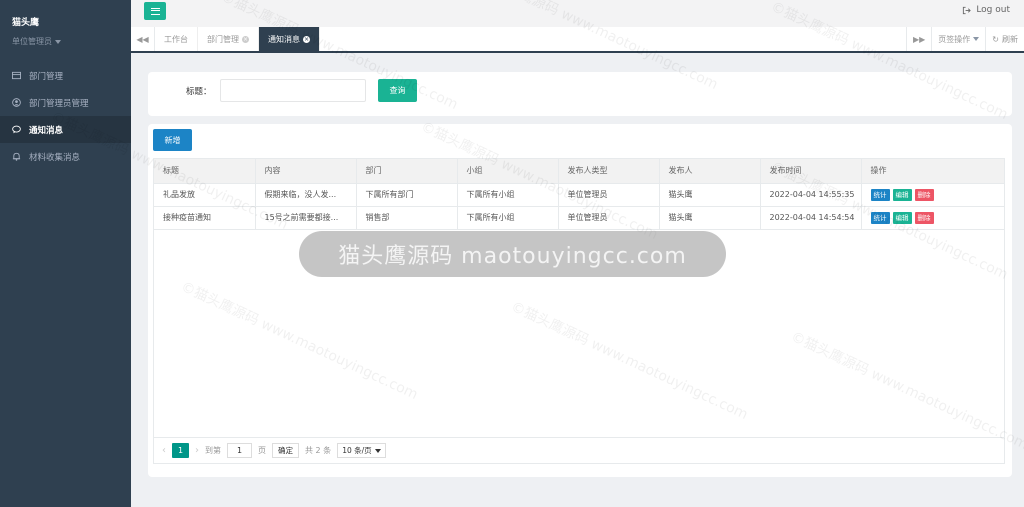 The width and height of the screenshot is (1024, 507). What do you see at coordinates (59, 103) in the screenshot?
I see `sidebar-item-label: 部门管理员管理` at bounding box center [59, 103].